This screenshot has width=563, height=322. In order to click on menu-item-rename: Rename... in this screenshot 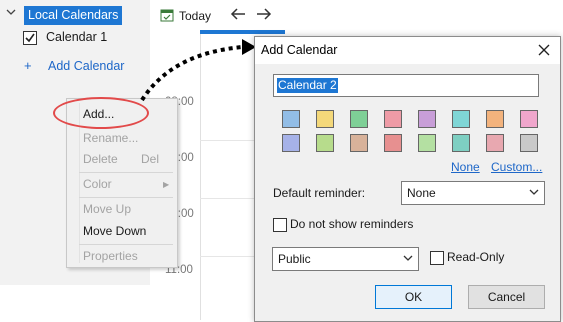, I will do `click(110, 138)`.